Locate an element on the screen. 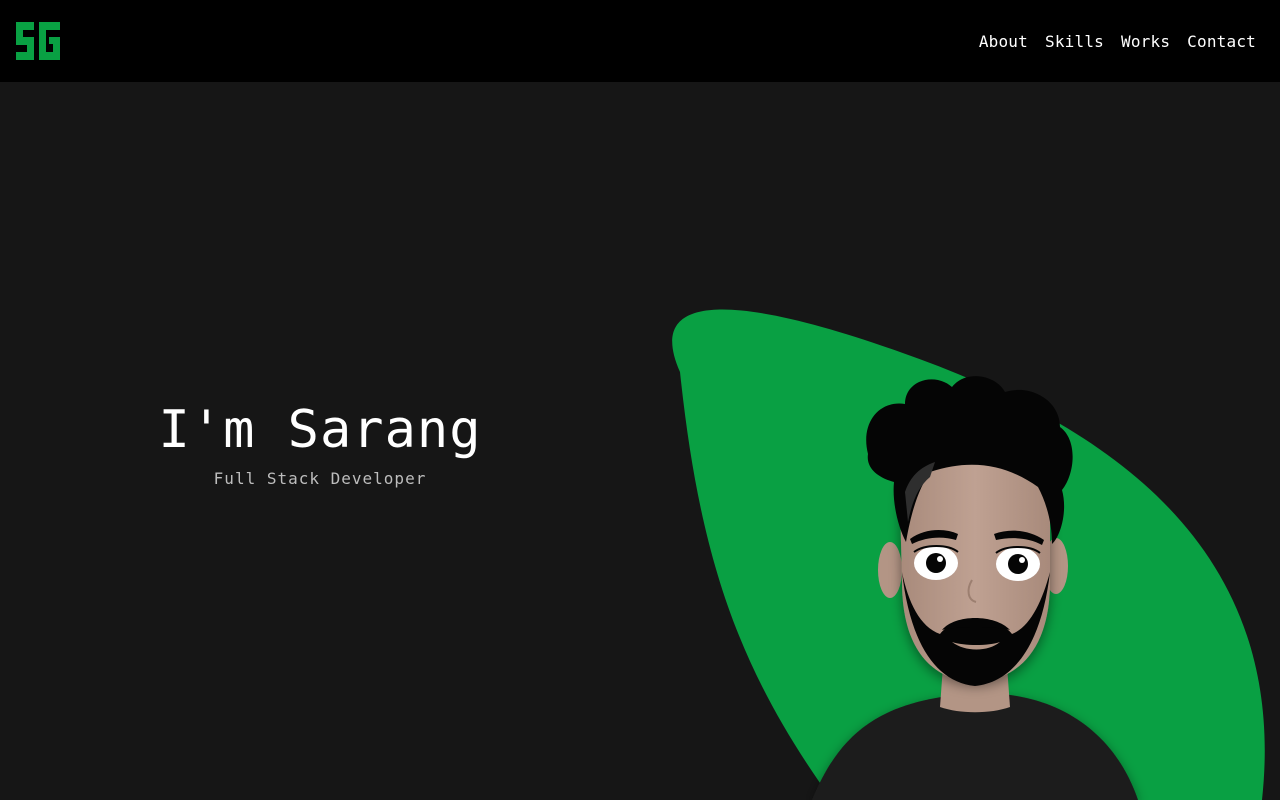  nav-contact-link: Contact is located at coordinates (1221, 42).